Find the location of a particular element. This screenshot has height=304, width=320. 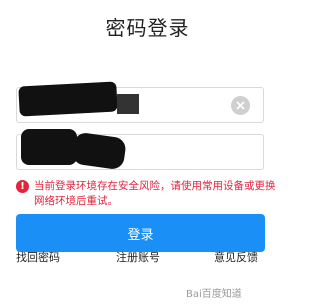

close-icon is located at coordinates (240, 105).